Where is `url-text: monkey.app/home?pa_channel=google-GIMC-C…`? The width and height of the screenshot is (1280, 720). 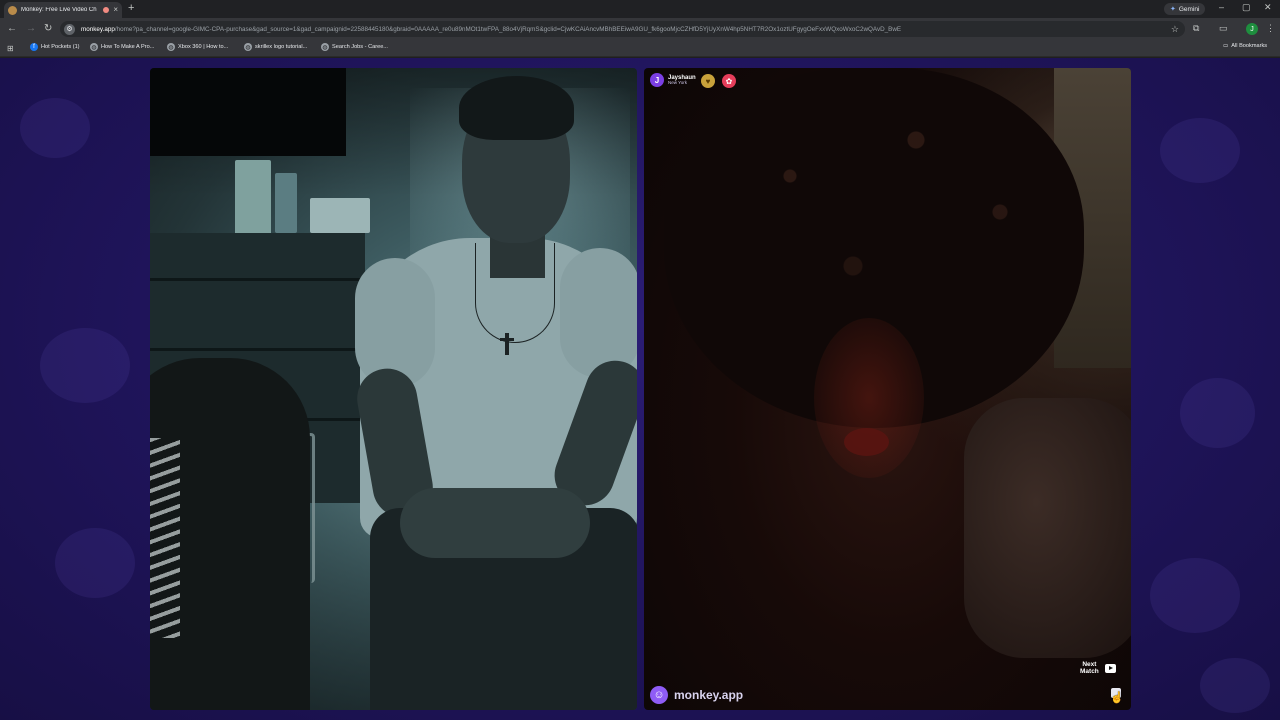 url-text: monkey.app/home?pa_channel=google-GIMC-C… is located at coordinates (626, 29).